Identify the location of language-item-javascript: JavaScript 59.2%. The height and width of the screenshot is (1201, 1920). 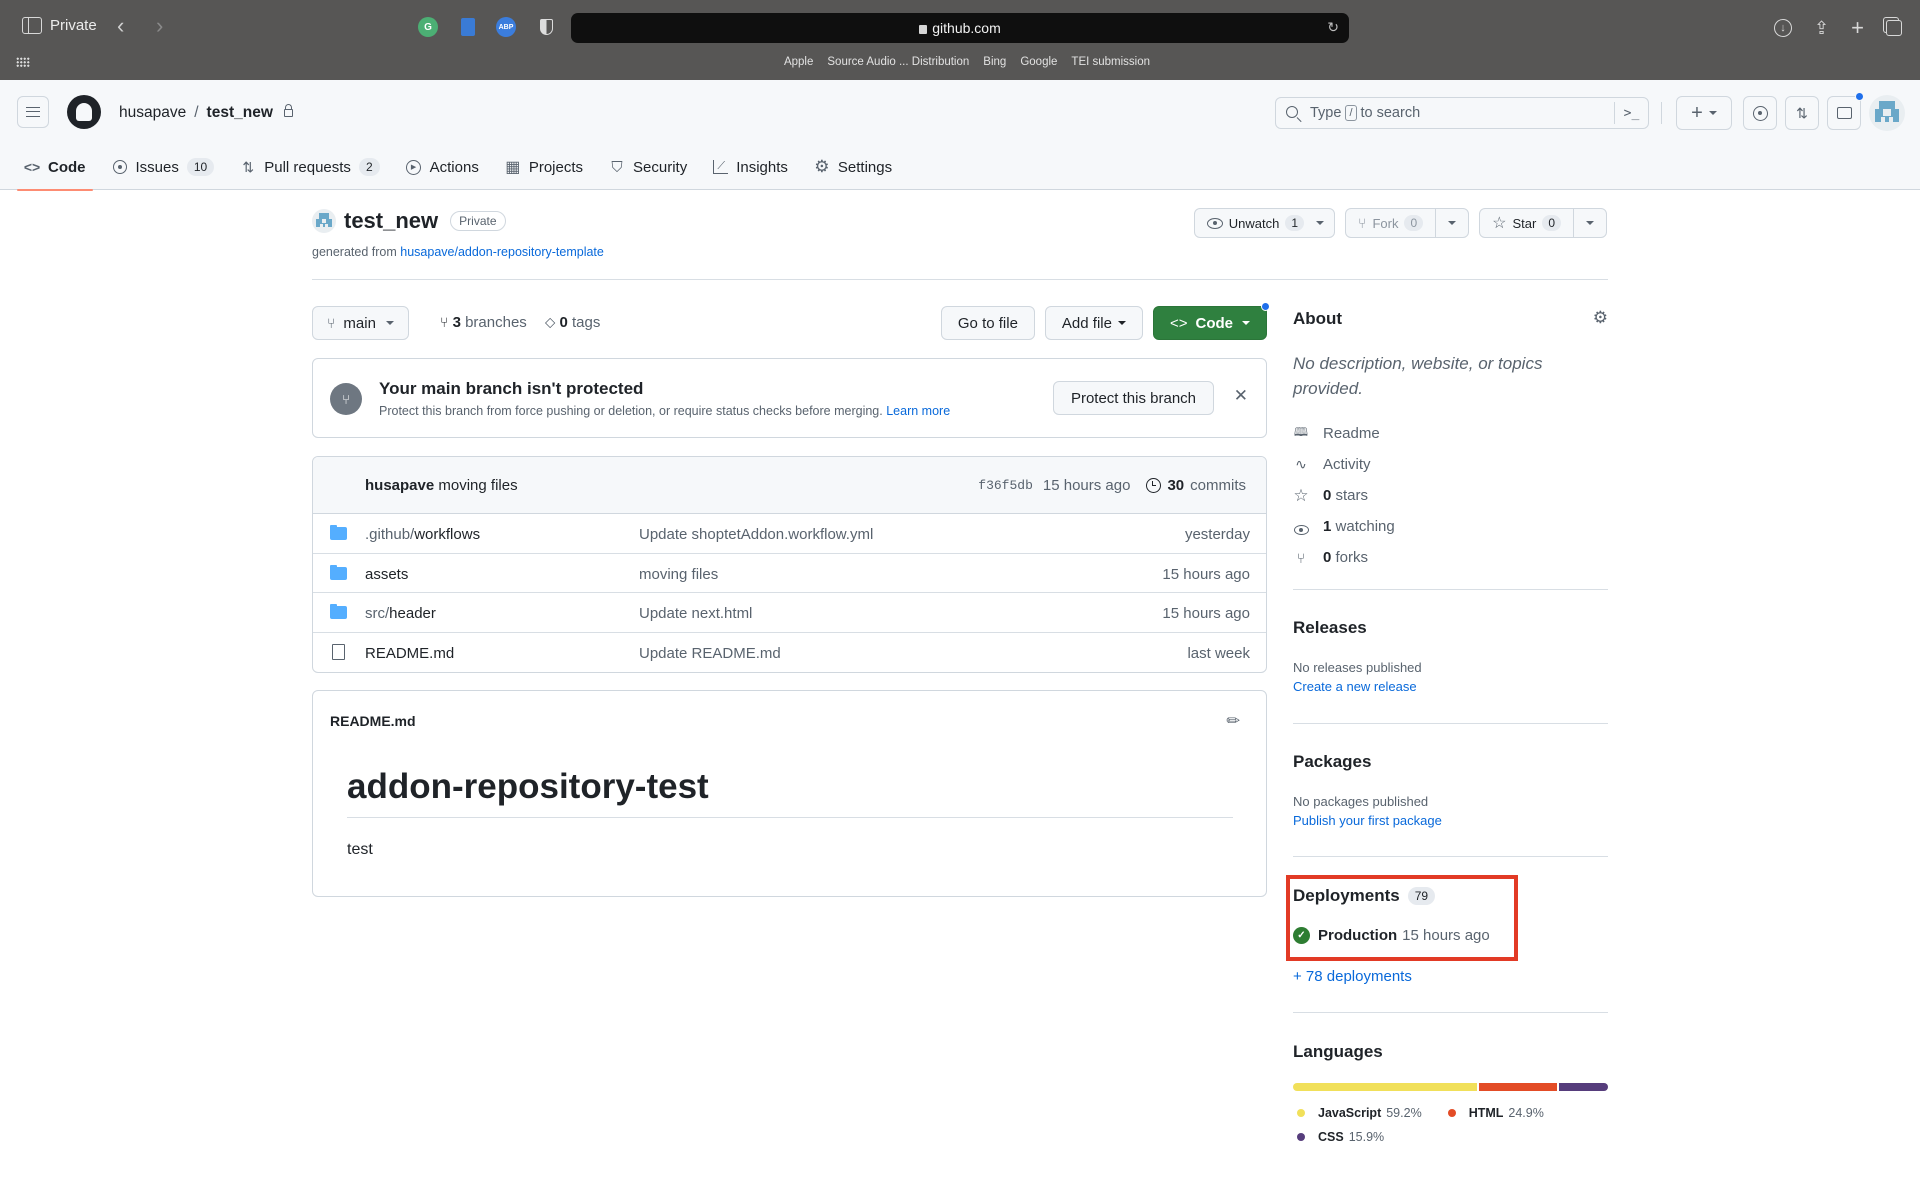
(1357, 1113).